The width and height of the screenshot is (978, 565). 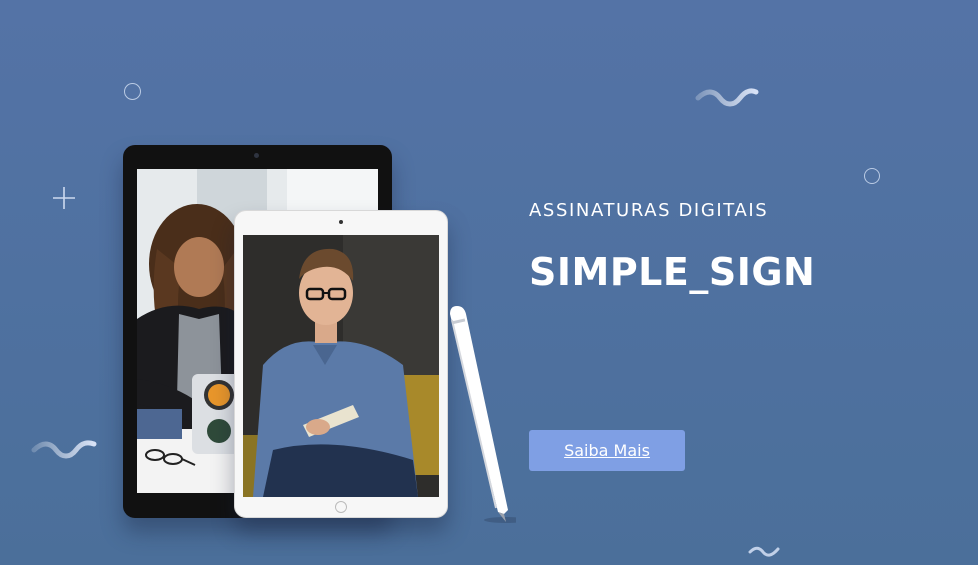 I want to click on hero-title: SIMPLE_SIGN, so click(x=672, y=272).